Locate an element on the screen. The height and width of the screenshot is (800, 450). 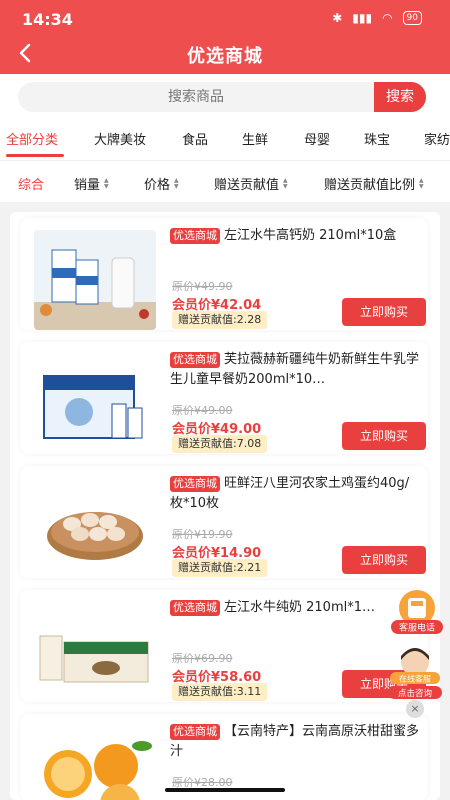
product-image-oranges is located at coordinates (95, 763).